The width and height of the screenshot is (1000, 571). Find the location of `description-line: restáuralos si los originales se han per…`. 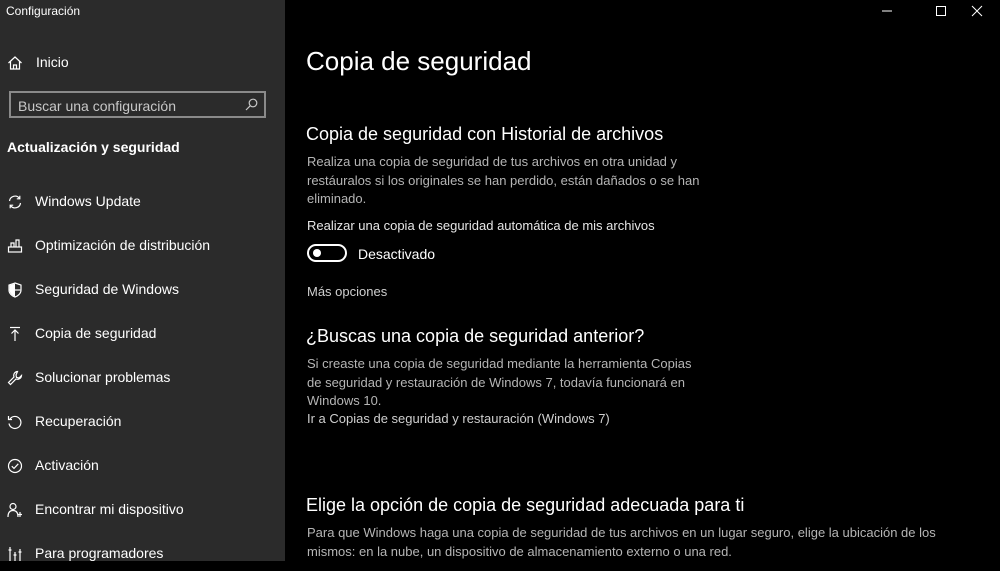

description-line: restáuralos si los originales se han per… is located at coordinates (503, 180).